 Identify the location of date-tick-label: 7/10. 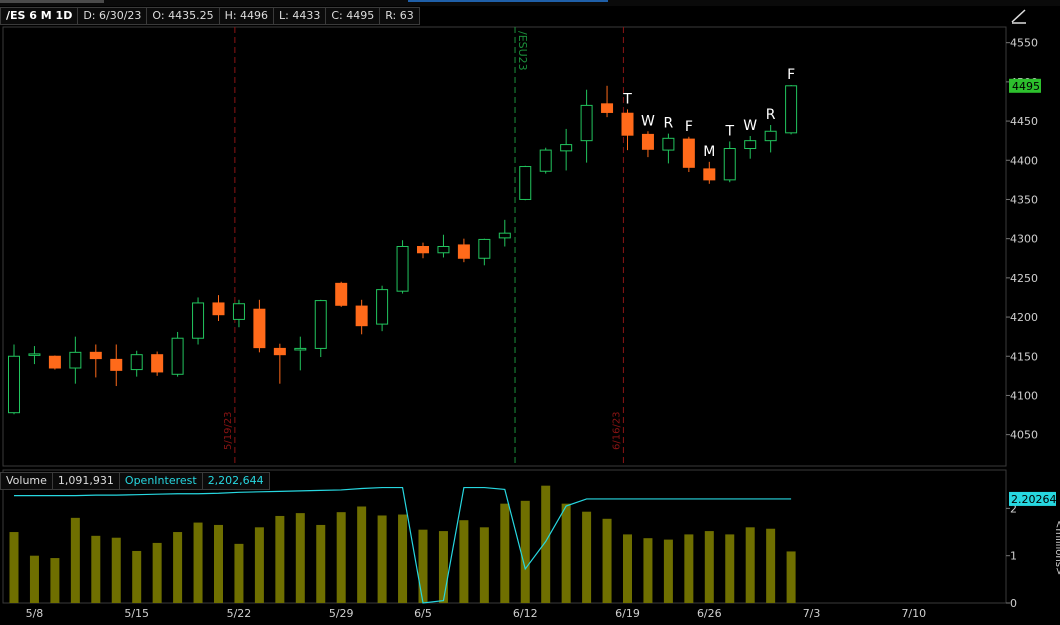
(913, 613).